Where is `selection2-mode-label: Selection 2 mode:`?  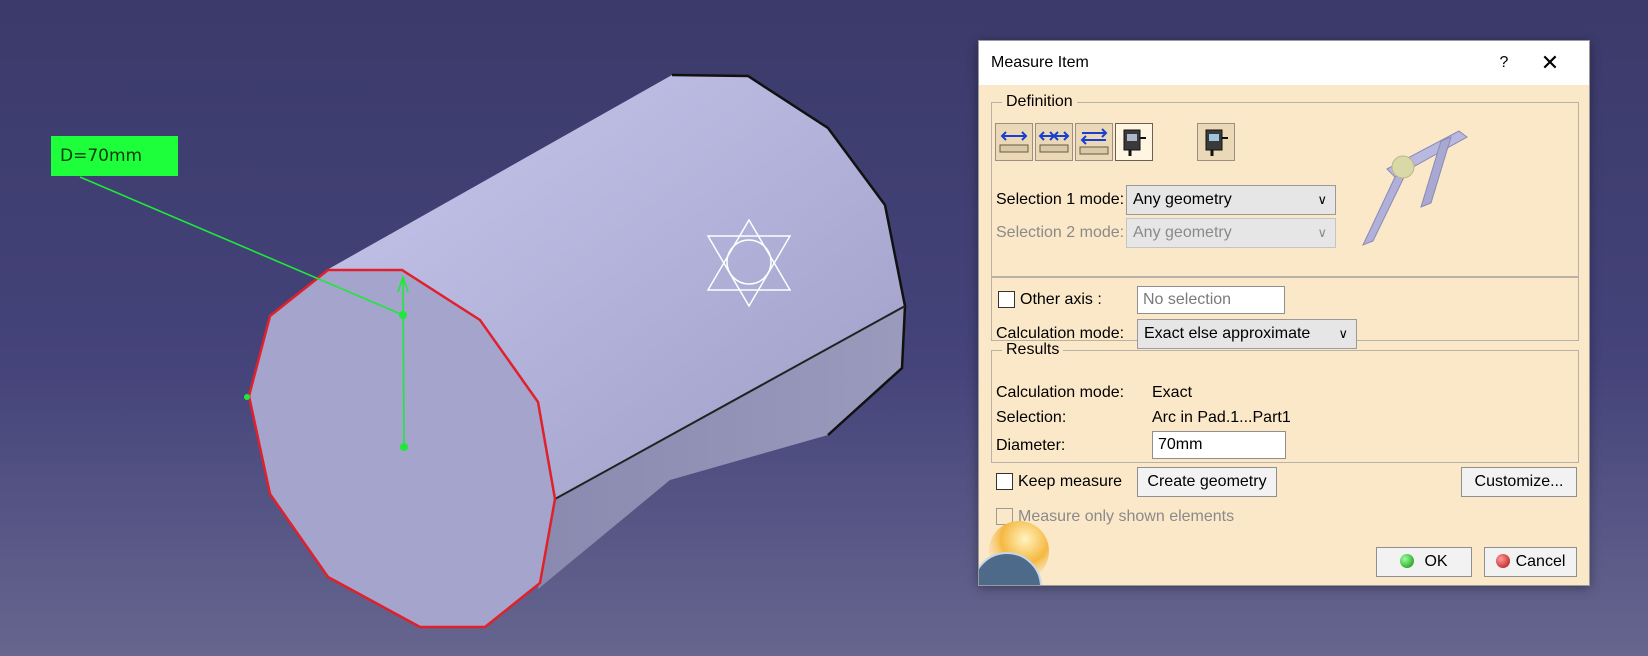
selection2-mode-label: Selection 2 mode: is located at coordinates (1060, 232).